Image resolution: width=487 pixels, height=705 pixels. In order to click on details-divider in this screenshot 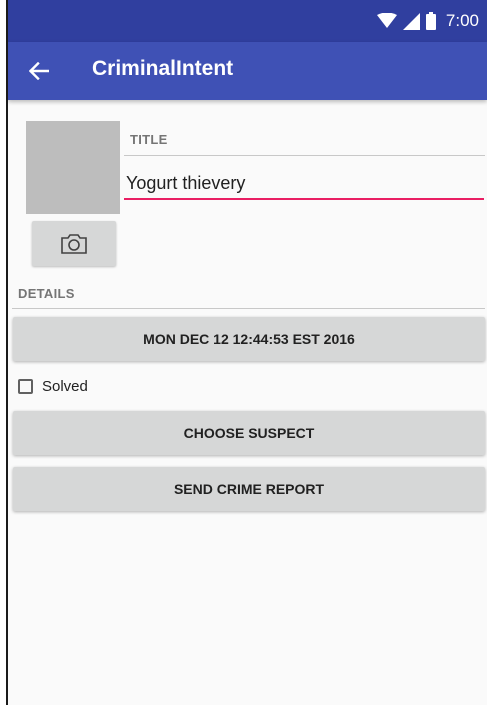, I will do `click(248, 308)`.